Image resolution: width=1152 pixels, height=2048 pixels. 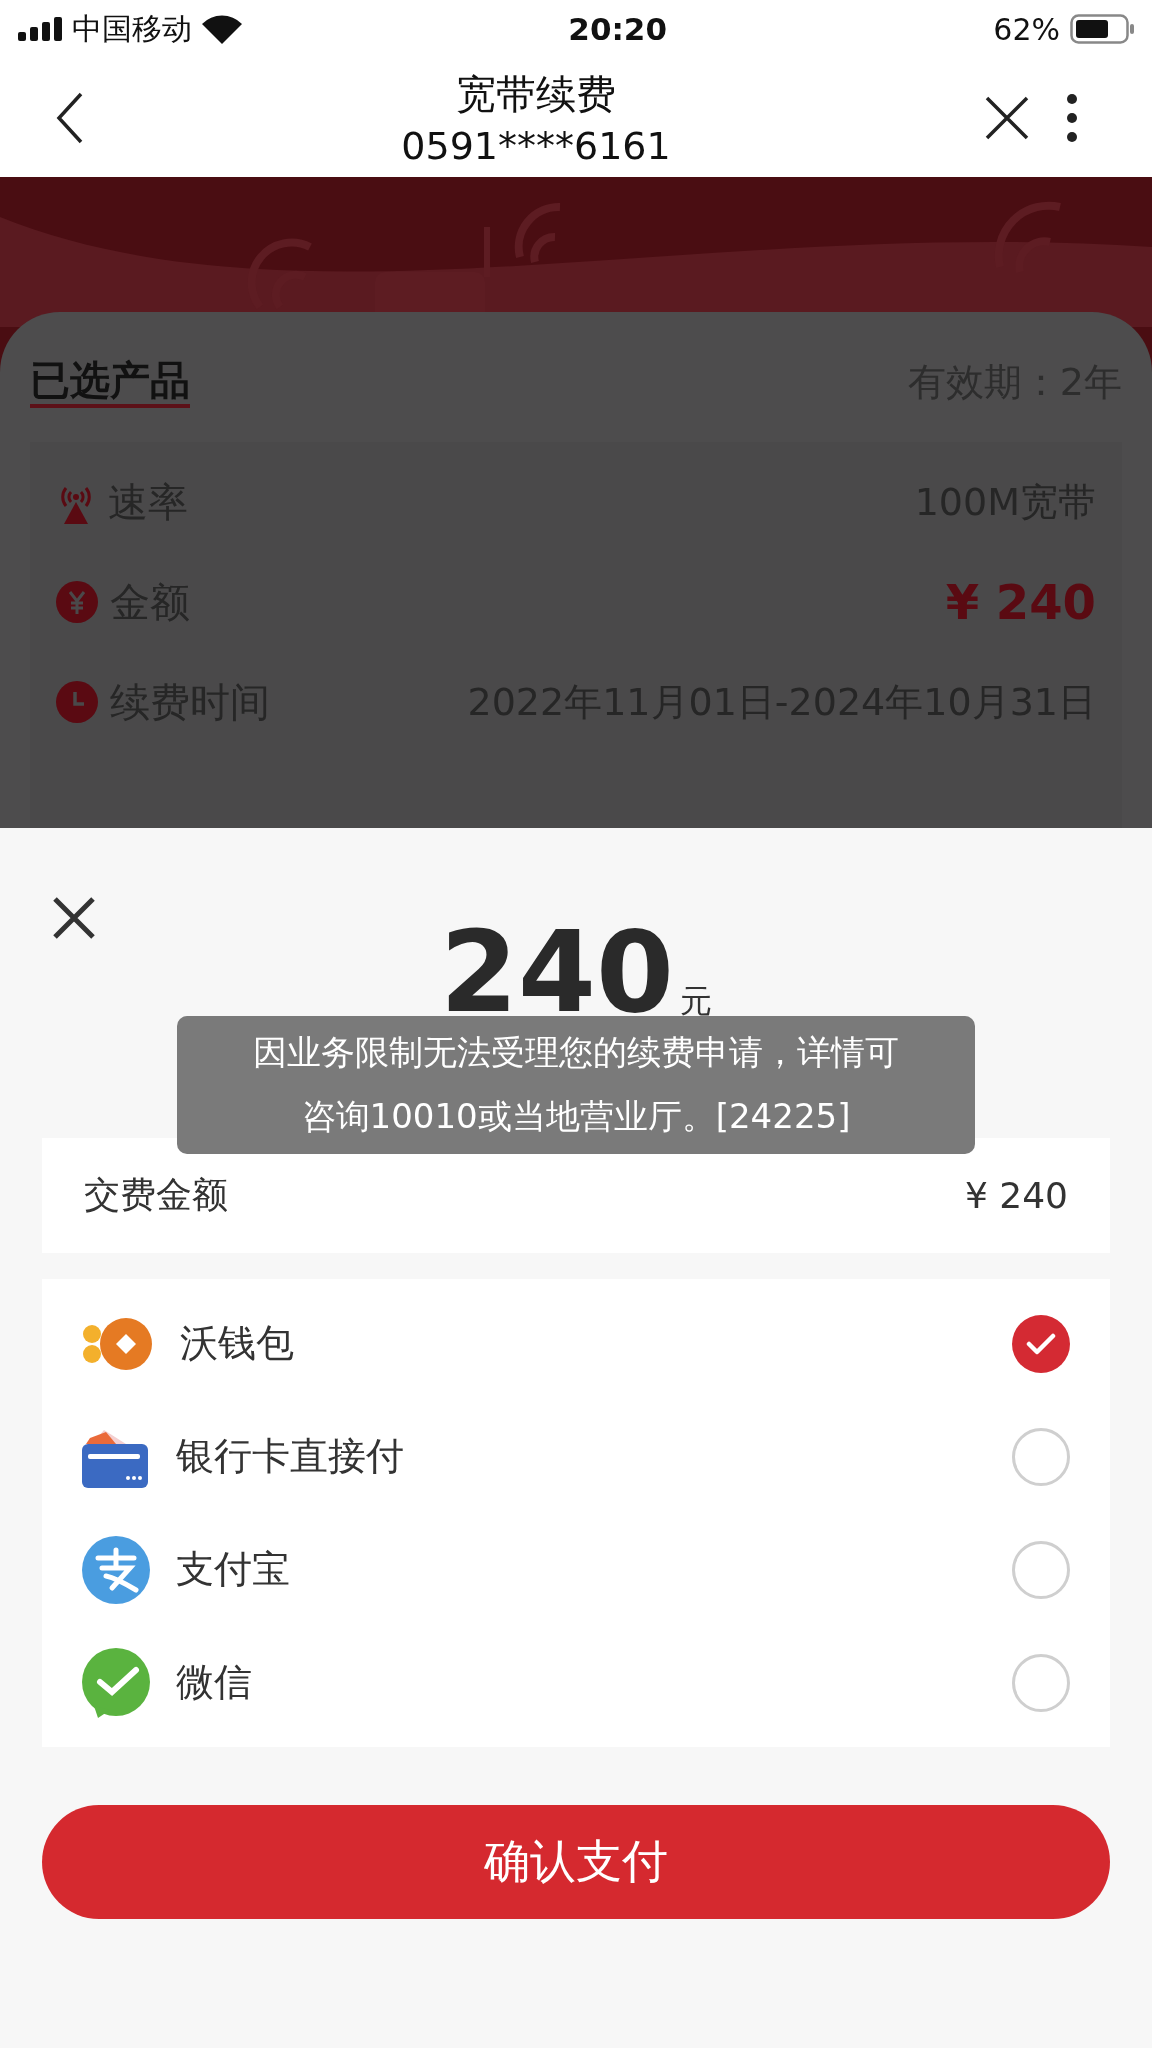 What do you see at coordinates (110, 382) in the screenshot?
I see `section-heading: 已选产品` at bounding box center [110, 382].